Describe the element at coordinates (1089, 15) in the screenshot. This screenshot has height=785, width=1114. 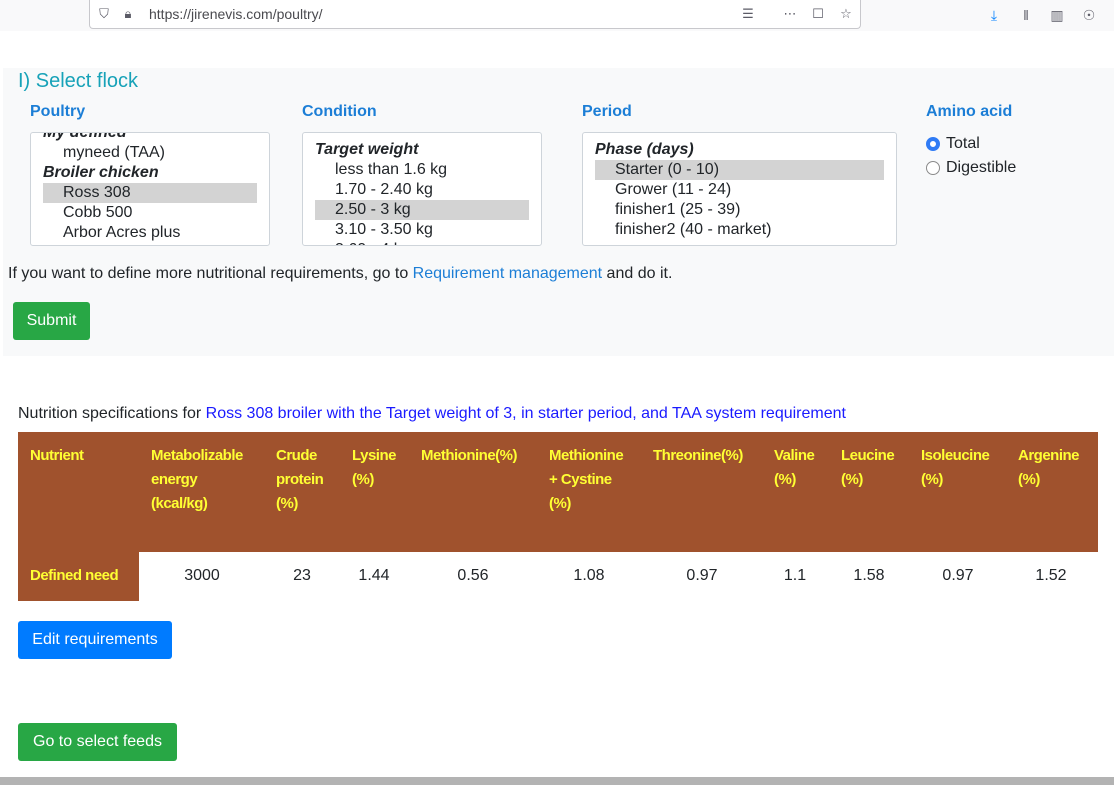
I see `extension-icon: ☉` at that location.